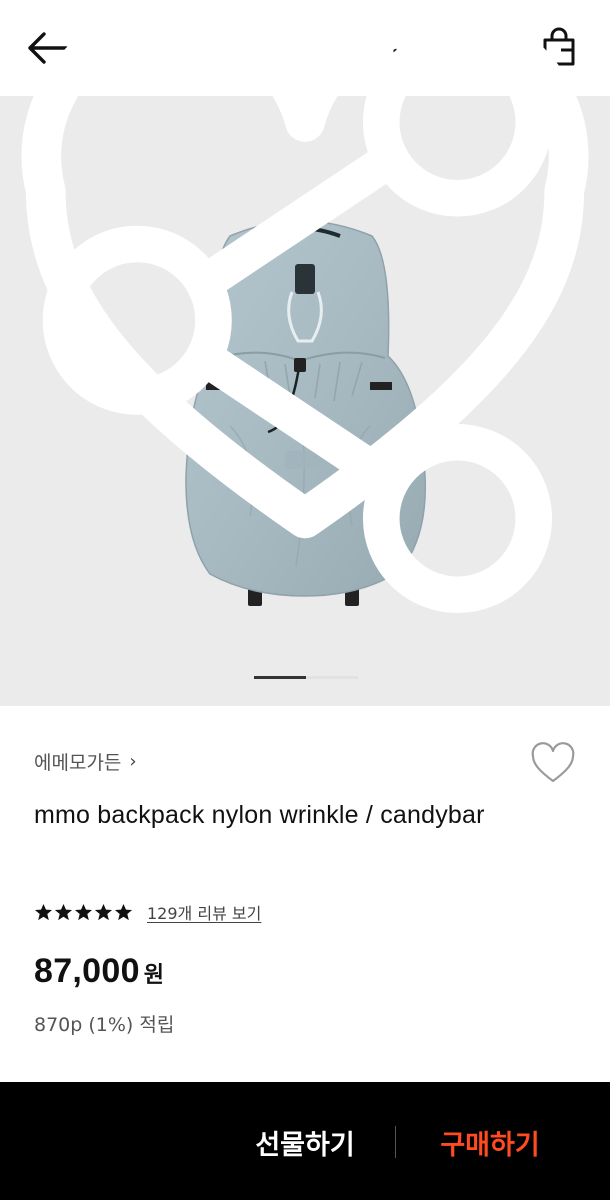 Image resolution: width=610 pixels, height=1200 pixels. What do you see at coordinates (259, 815) in the screenshot?
I see `product-title: mmo backpack nylon wrinkle / candybar` at bounding box center [259, 815].